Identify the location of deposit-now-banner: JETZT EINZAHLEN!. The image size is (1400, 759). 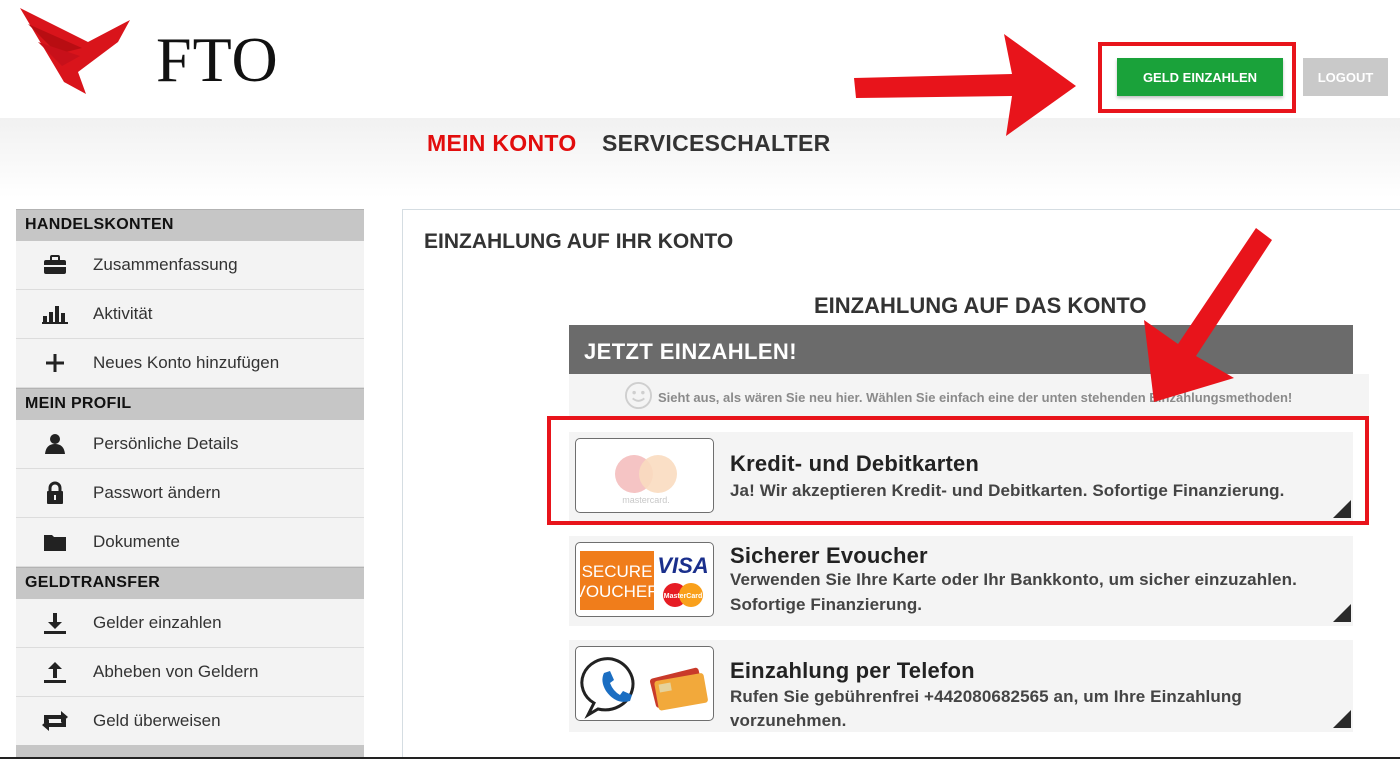
(961, 349).